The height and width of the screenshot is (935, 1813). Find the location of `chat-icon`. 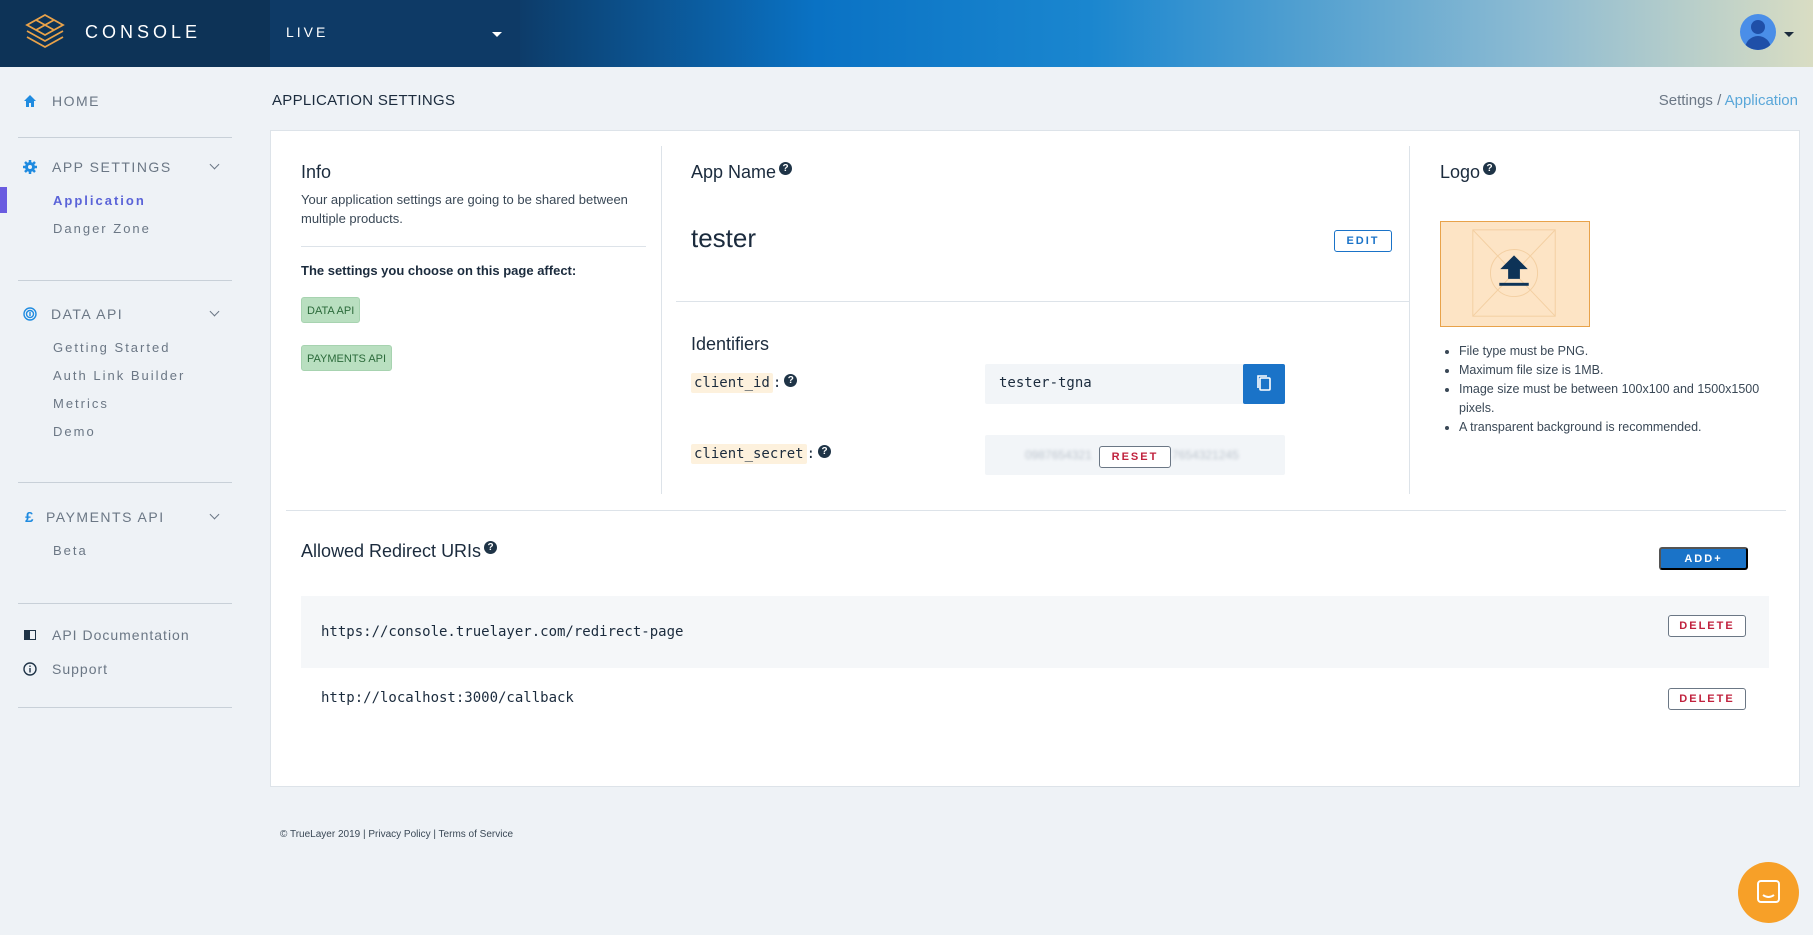

chat-icon is located at coordinates (1768, 891).